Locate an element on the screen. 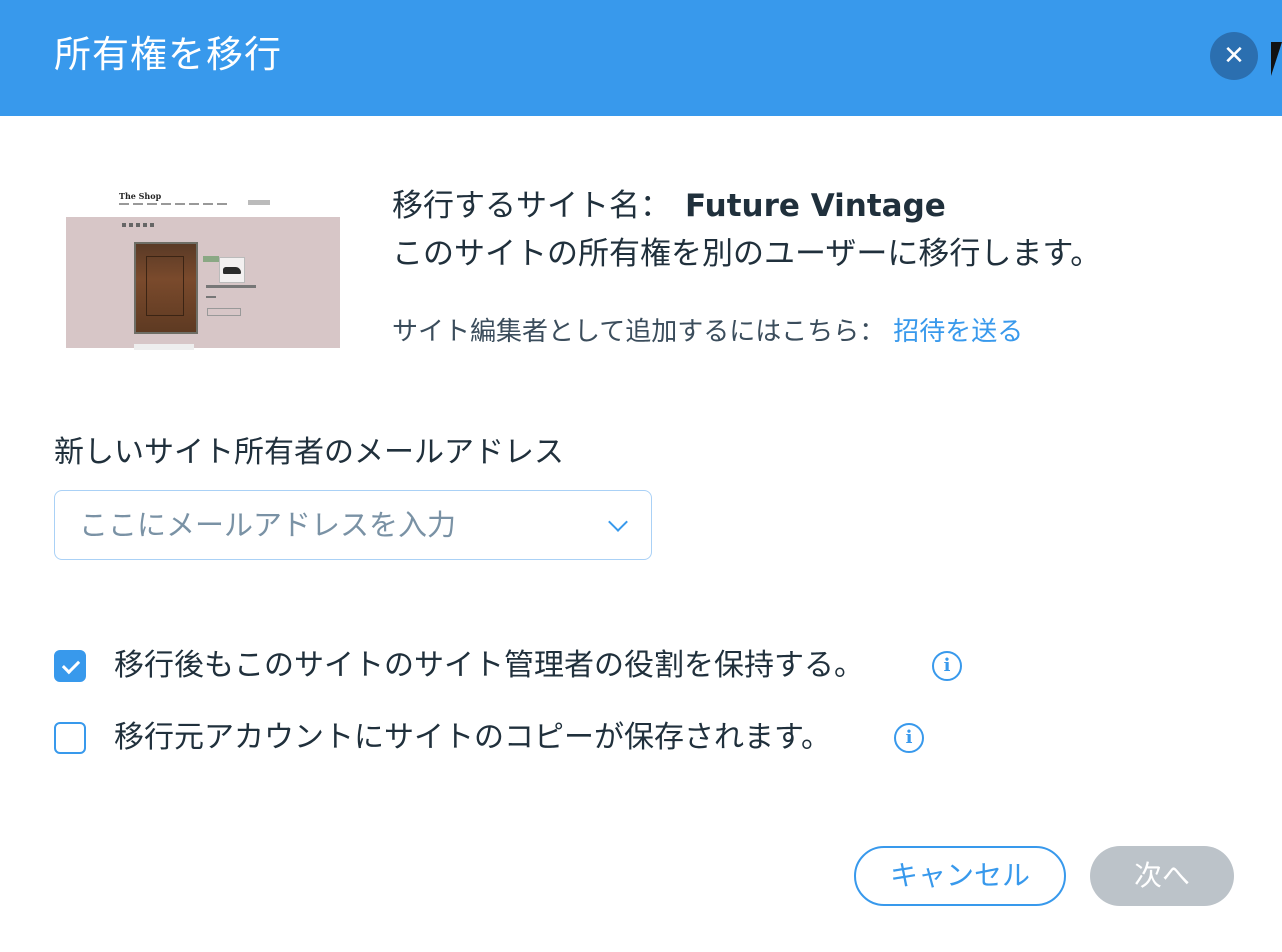  dialog-title: 所有権を移行 is located at coordinates (168, 54).